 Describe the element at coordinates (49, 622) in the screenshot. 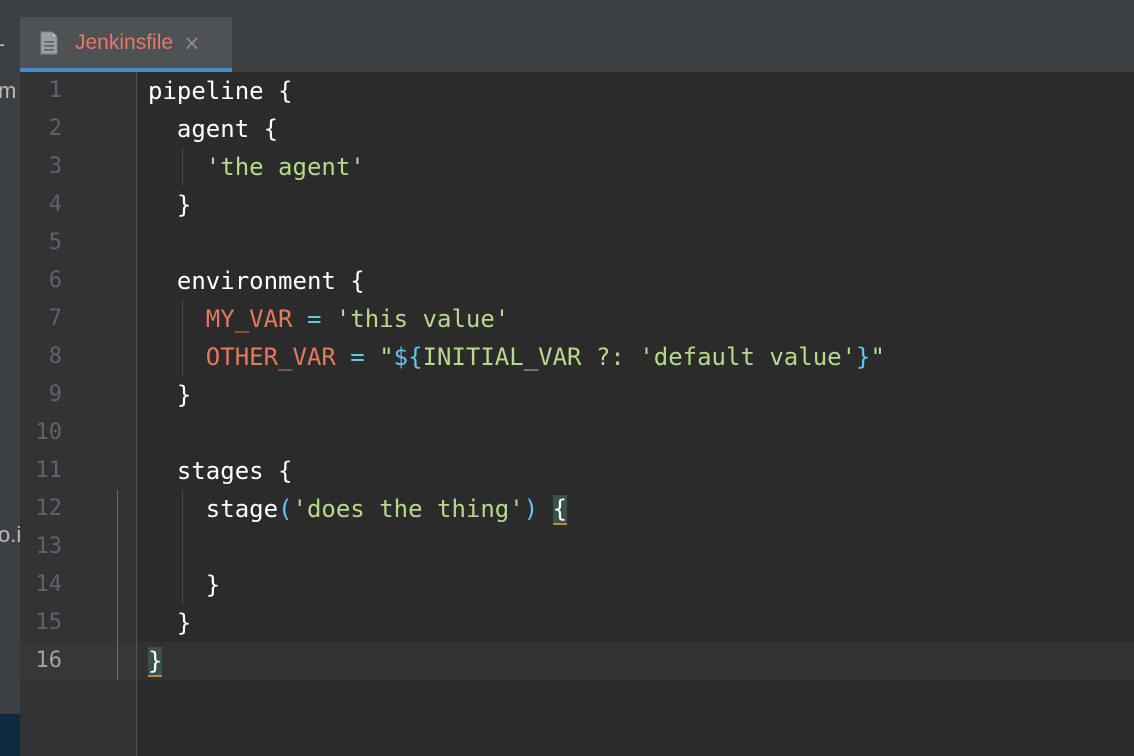

I see `line-number: 15` at that location.